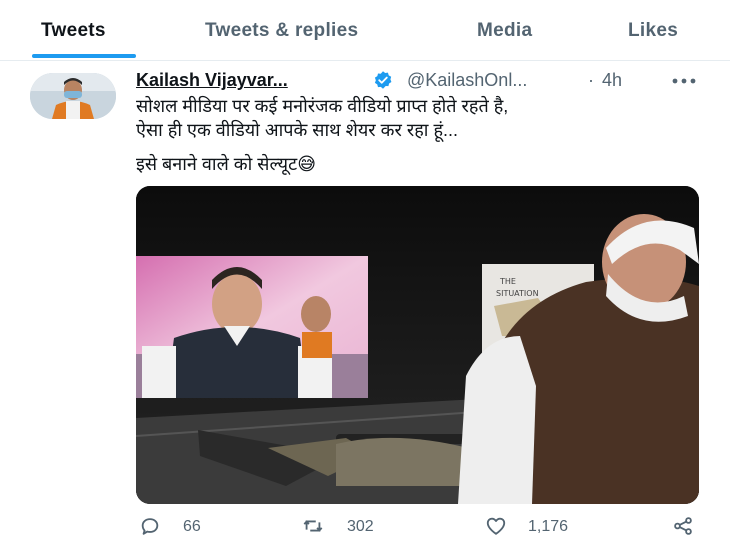  I want to click on tab-media: Media, so click(504, 31).